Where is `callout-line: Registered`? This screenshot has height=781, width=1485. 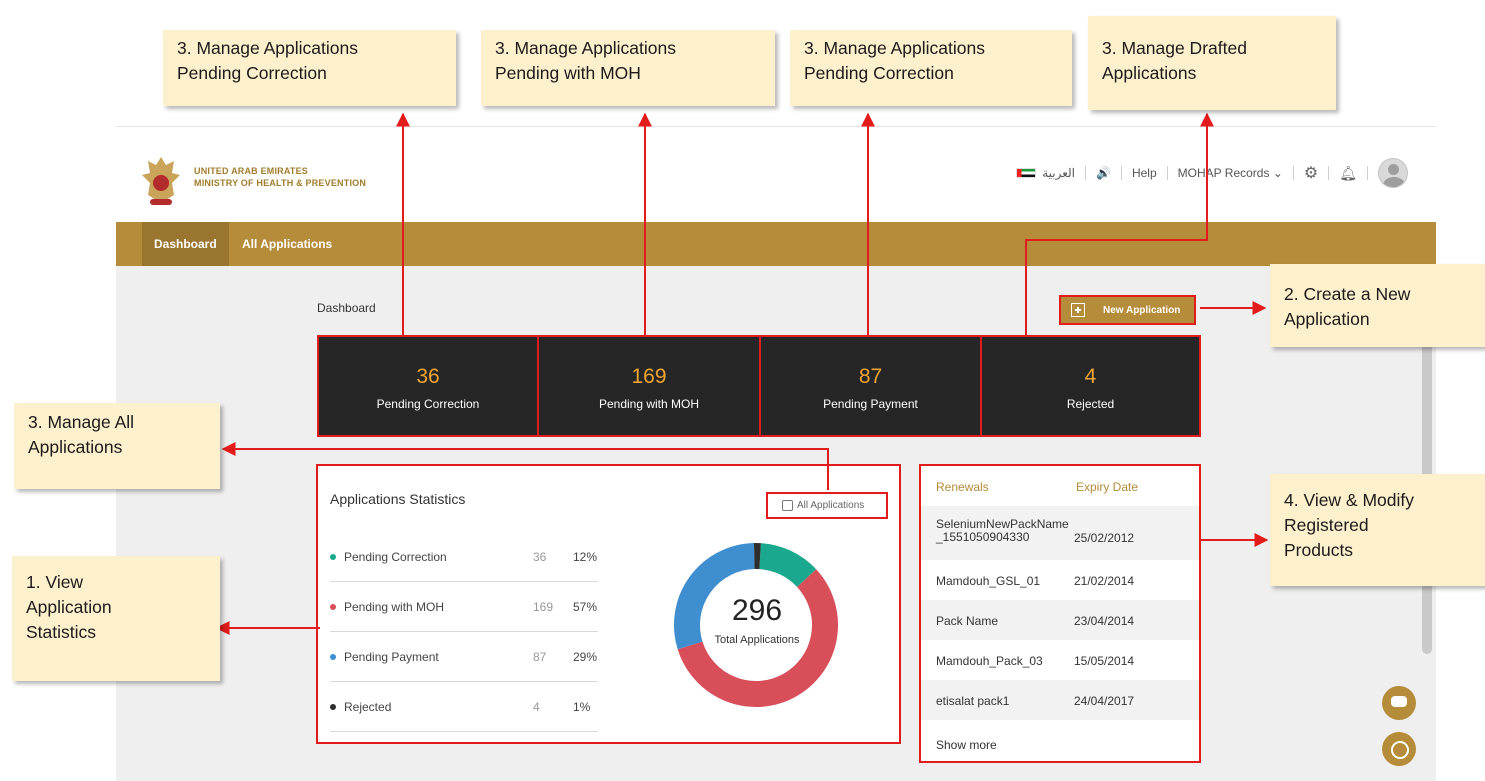
callout-line: Registered is located at coordinates (1326, 525).